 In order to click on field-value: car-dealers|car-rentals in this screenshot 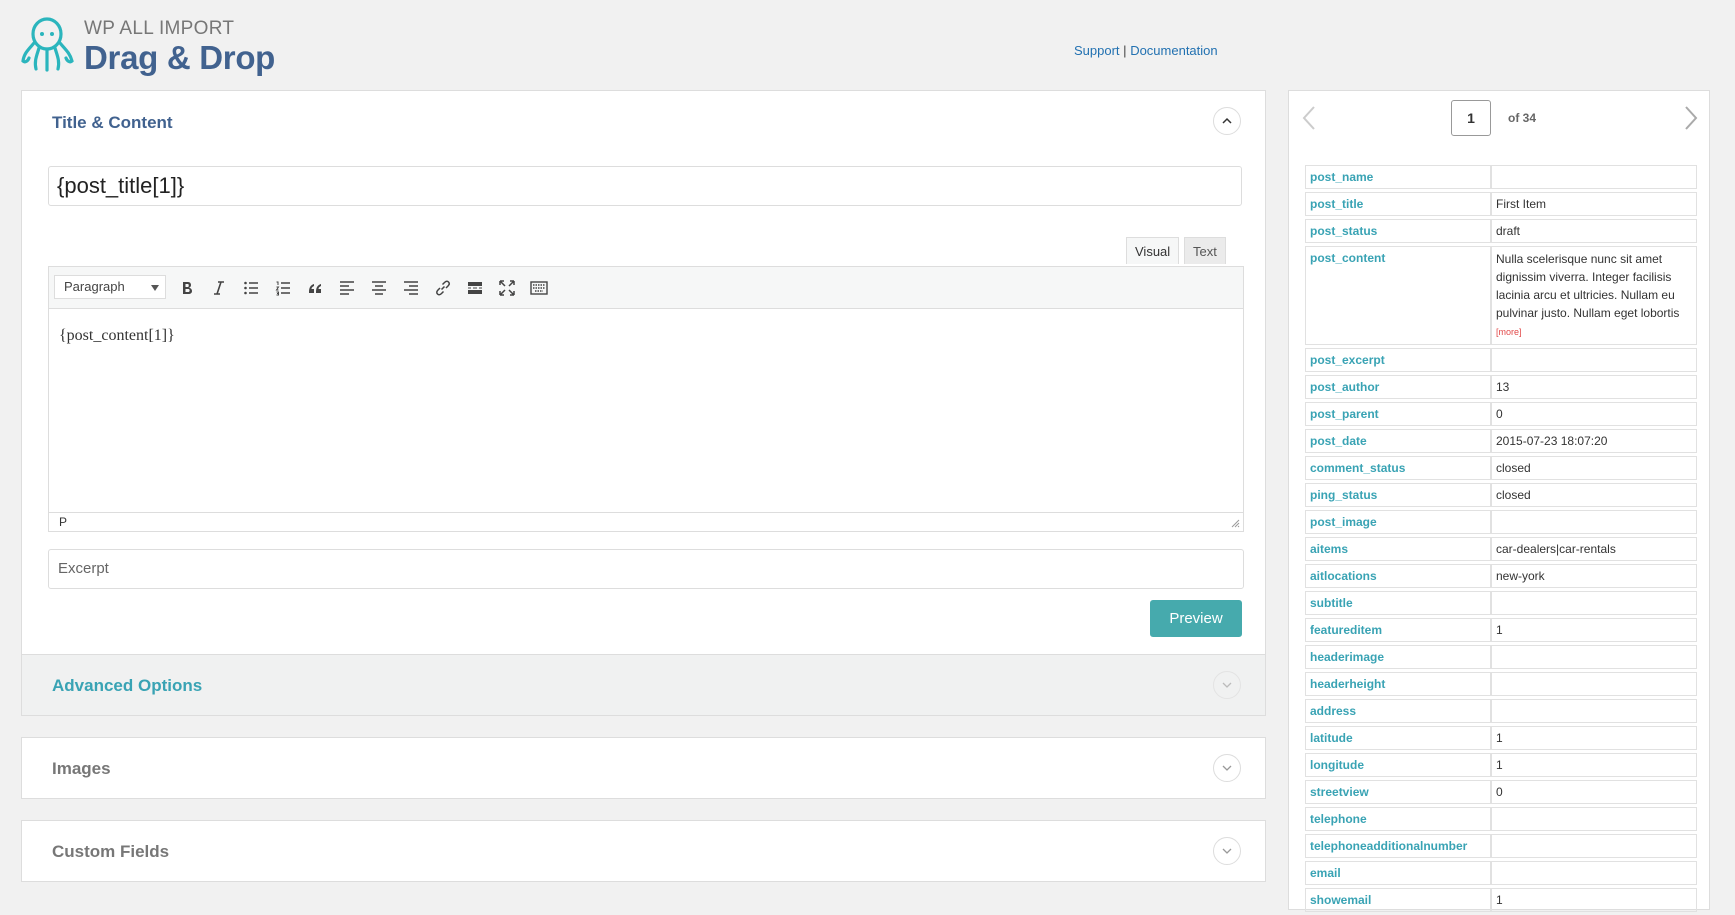, I will do `click(1594, 549)`.